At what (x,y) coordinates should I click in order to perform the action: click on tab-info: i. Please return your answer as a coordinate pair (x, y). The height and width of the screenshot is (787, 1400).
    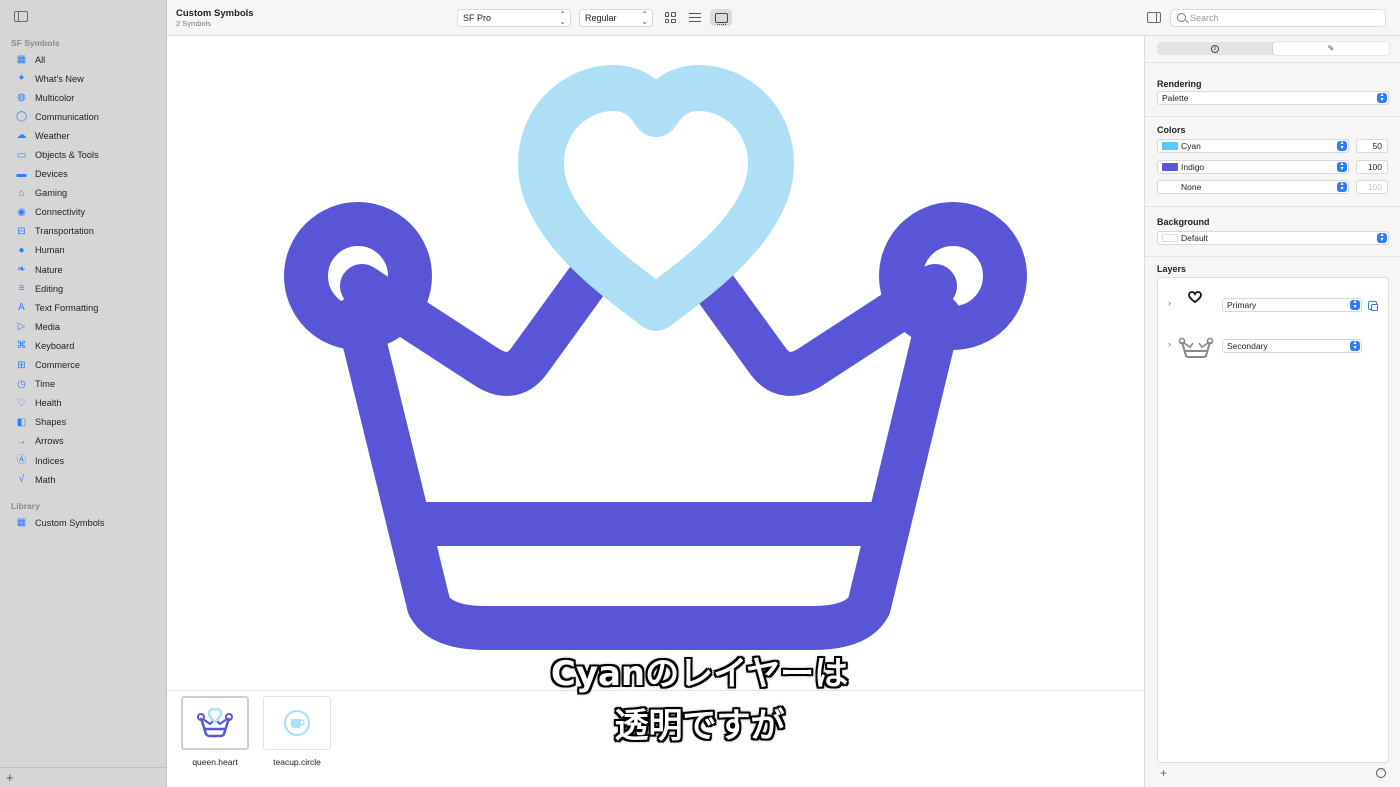
    Looking at the image, I should click on (1215, 48).